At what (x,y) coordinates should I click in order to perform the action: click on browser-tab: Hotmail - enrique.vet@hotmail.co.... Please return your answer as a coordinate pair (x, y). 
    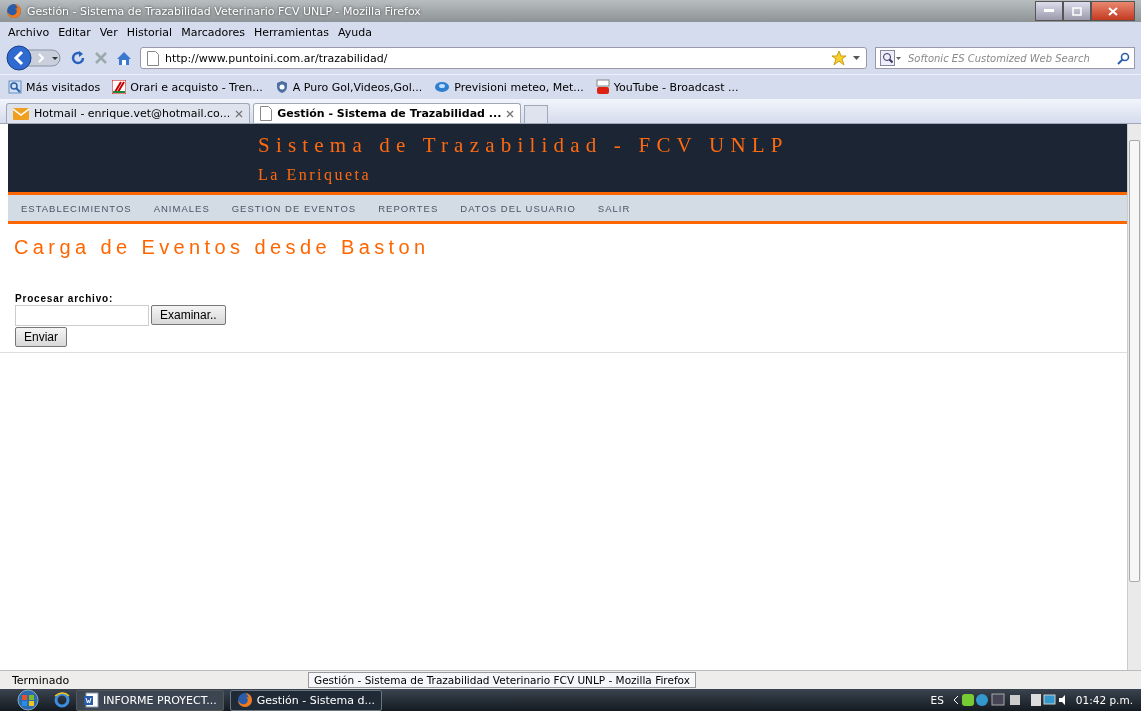
    Looking at the image, I should click on (128, 113).